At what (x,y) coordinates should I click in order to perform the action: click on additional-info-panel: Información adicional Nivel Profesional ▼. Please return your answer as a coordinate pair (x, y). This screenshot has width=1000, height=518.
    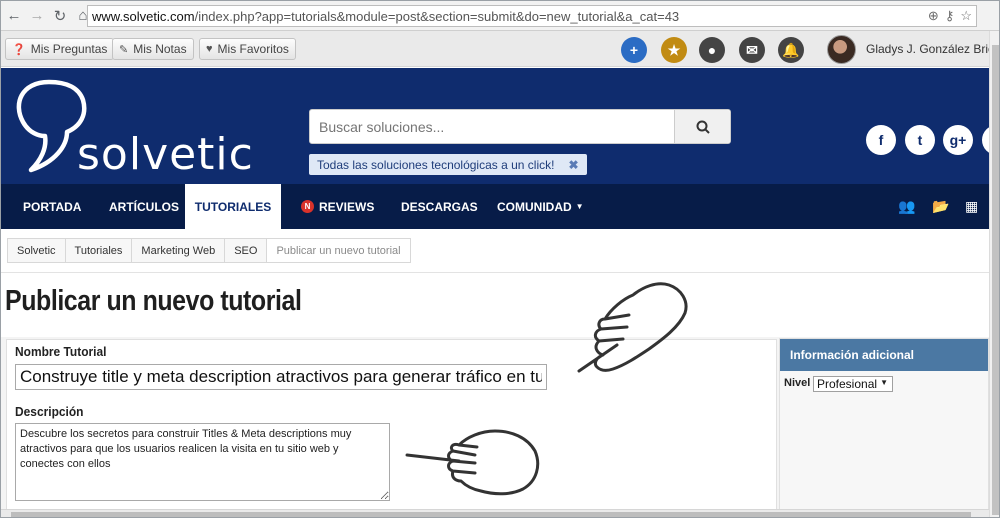
    Looking at the image, I should click on (884, 427).